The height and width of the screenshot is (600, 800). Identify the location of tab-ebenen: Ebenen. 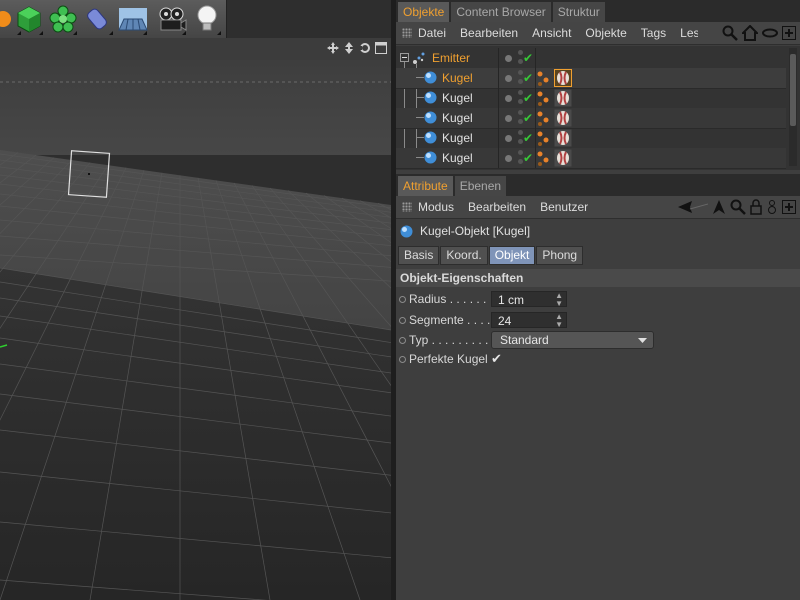
(480, 186).